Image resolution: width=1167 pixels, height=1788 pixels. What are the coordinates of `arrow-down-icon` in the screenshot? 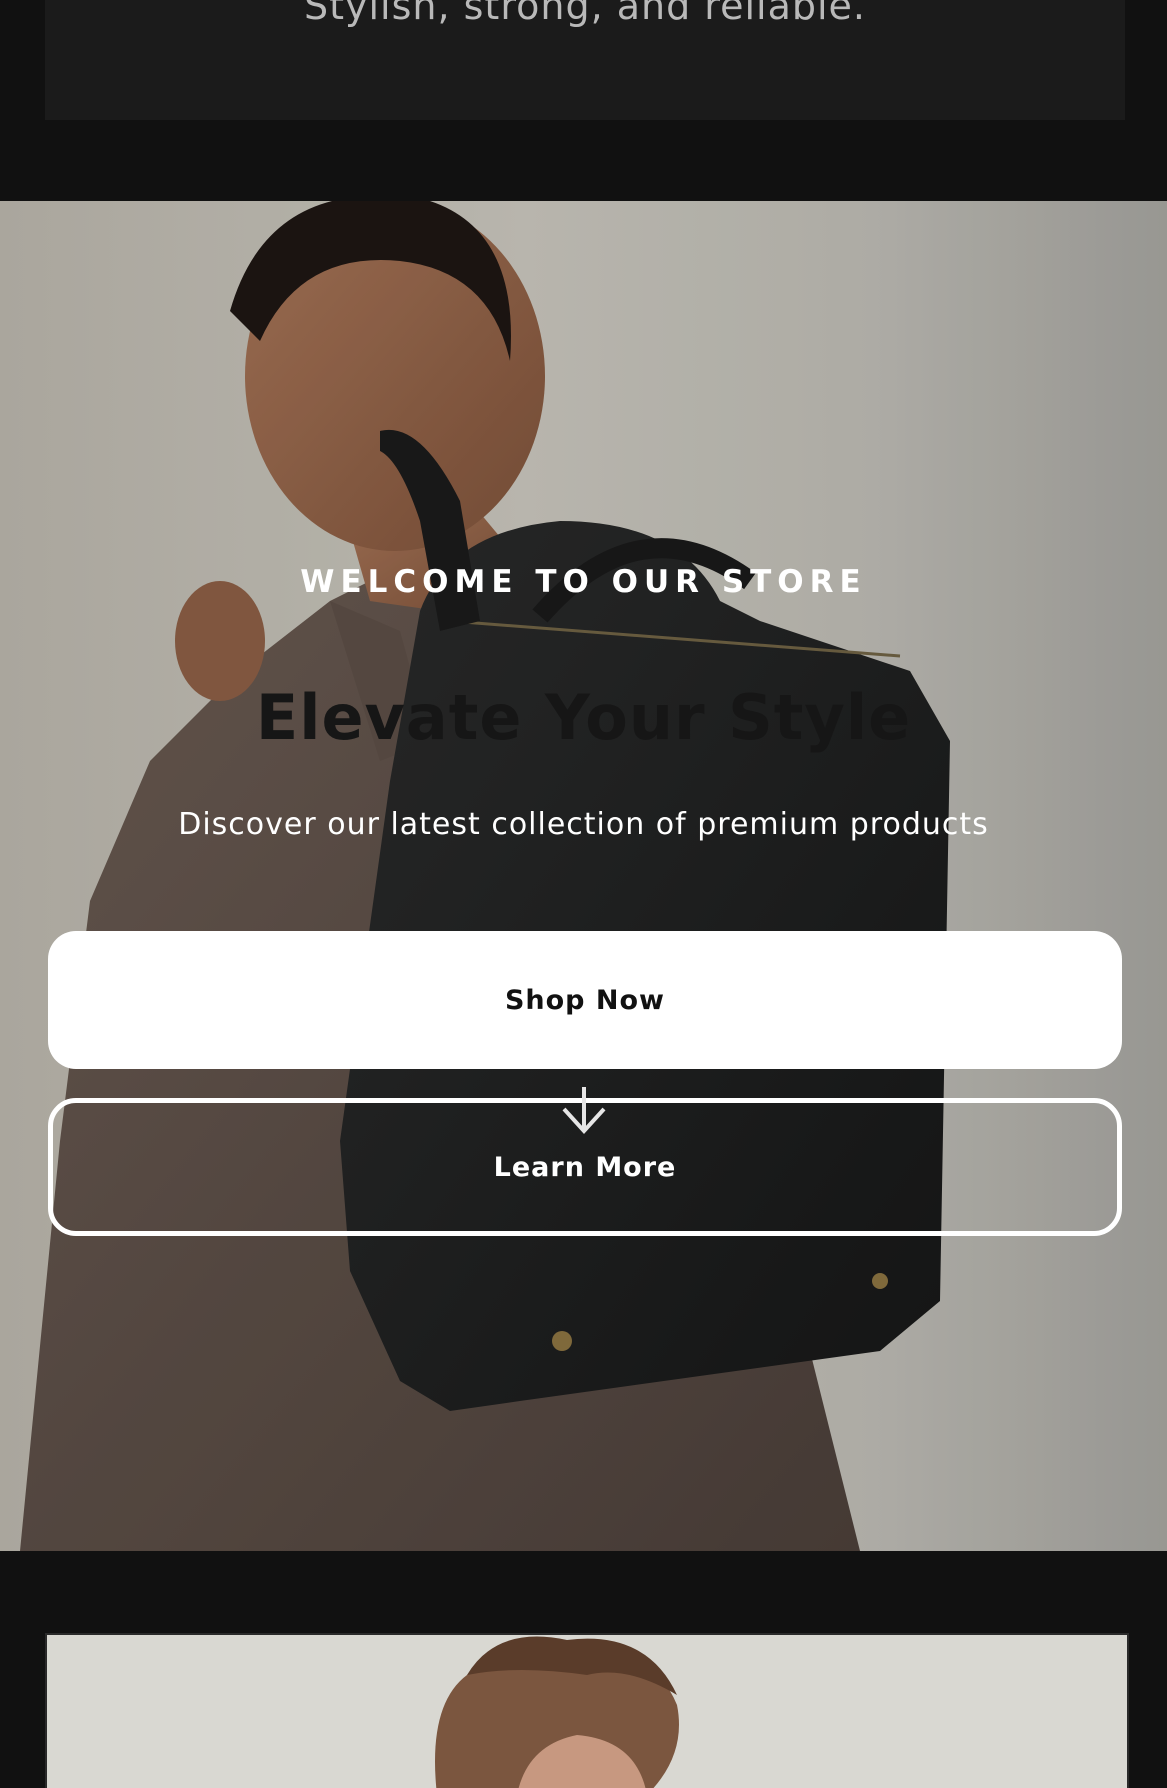 It's located at (584, 1111).